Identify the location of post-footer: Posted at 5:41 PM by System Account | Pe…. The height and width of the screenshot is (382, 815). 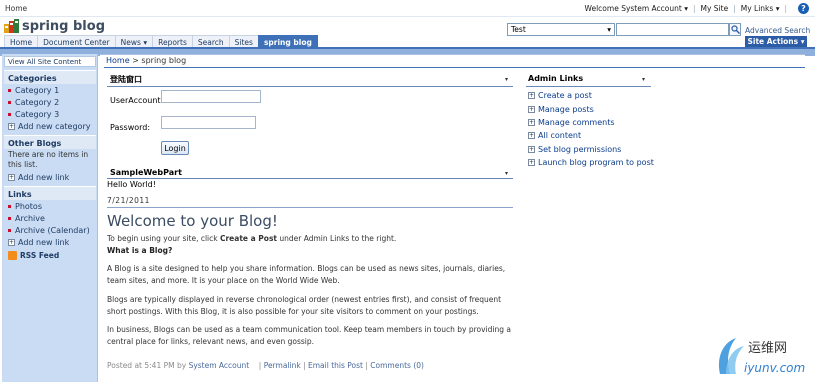
(265, 365).